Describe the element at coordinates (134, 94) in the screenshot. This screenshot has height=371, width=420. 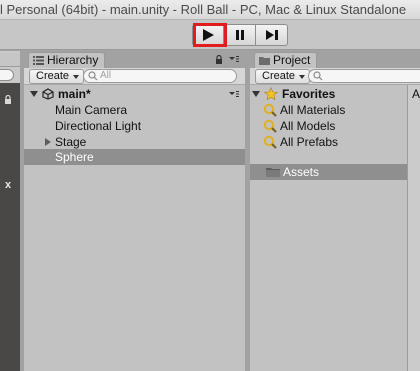
I see `scene-root-row: main*` at that location.